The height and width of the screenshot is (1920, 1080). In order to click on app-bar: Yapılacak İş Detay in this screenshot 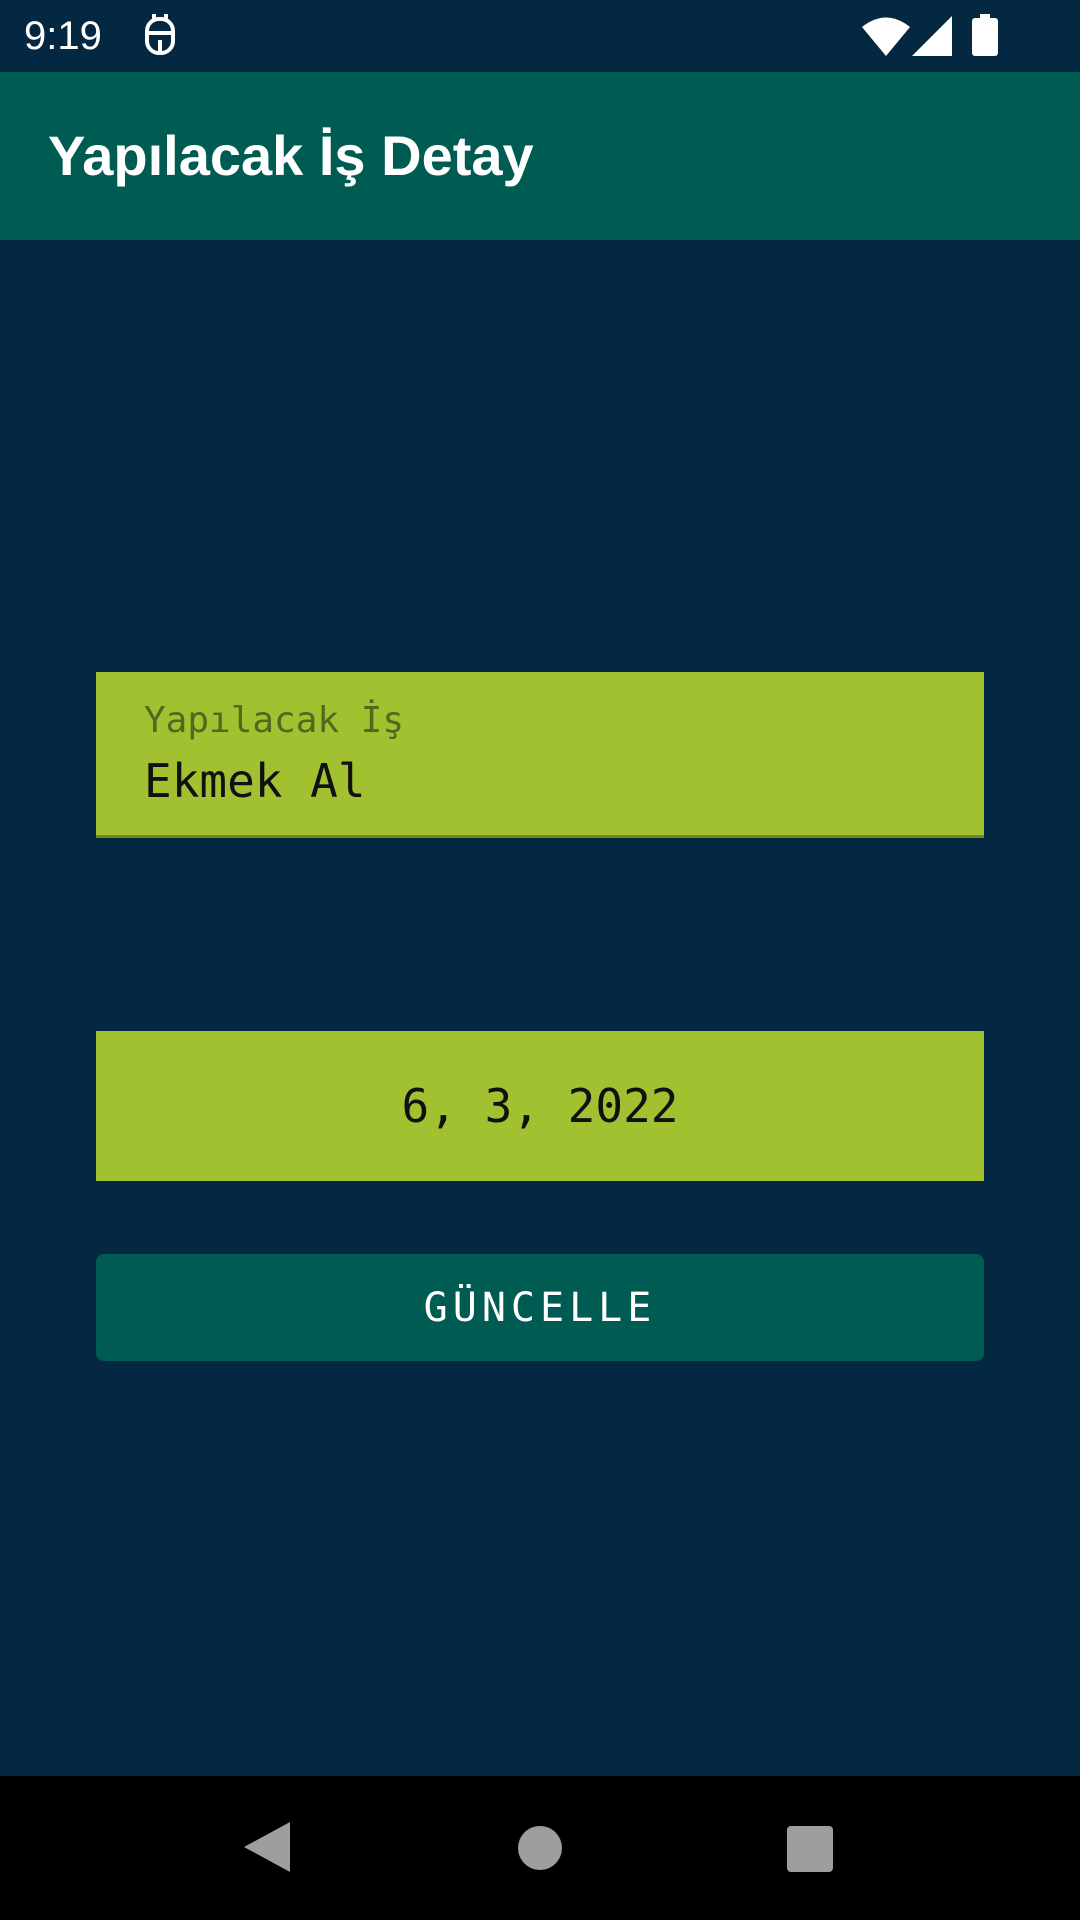, I will do `click(540, 156)`.